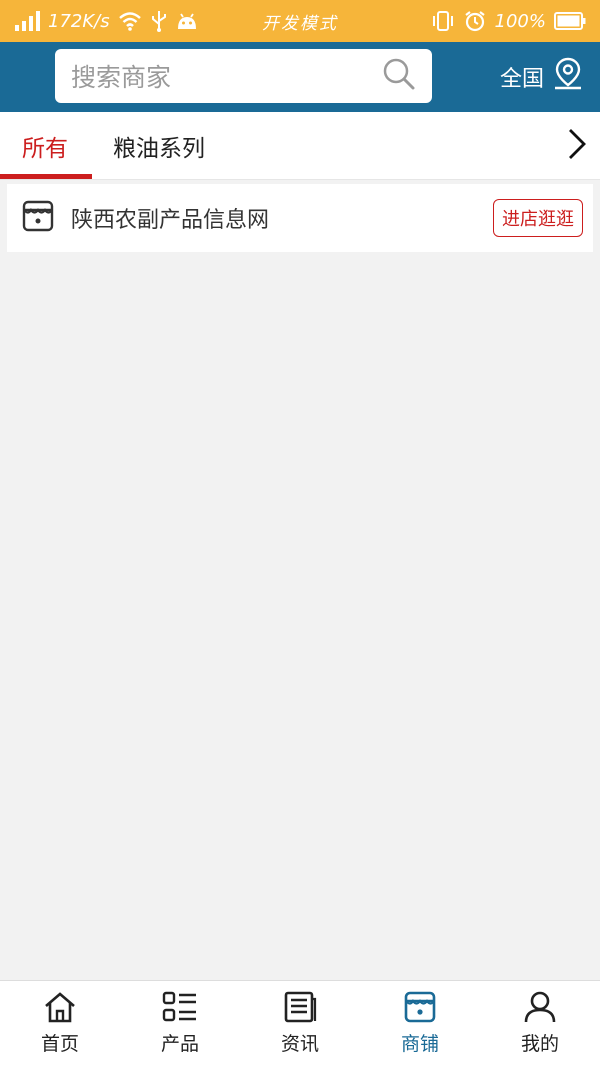 Image resolution: width=600 pixels, height=1067 pixels. I want to click on chevron-right-icon, so click(577, 146).